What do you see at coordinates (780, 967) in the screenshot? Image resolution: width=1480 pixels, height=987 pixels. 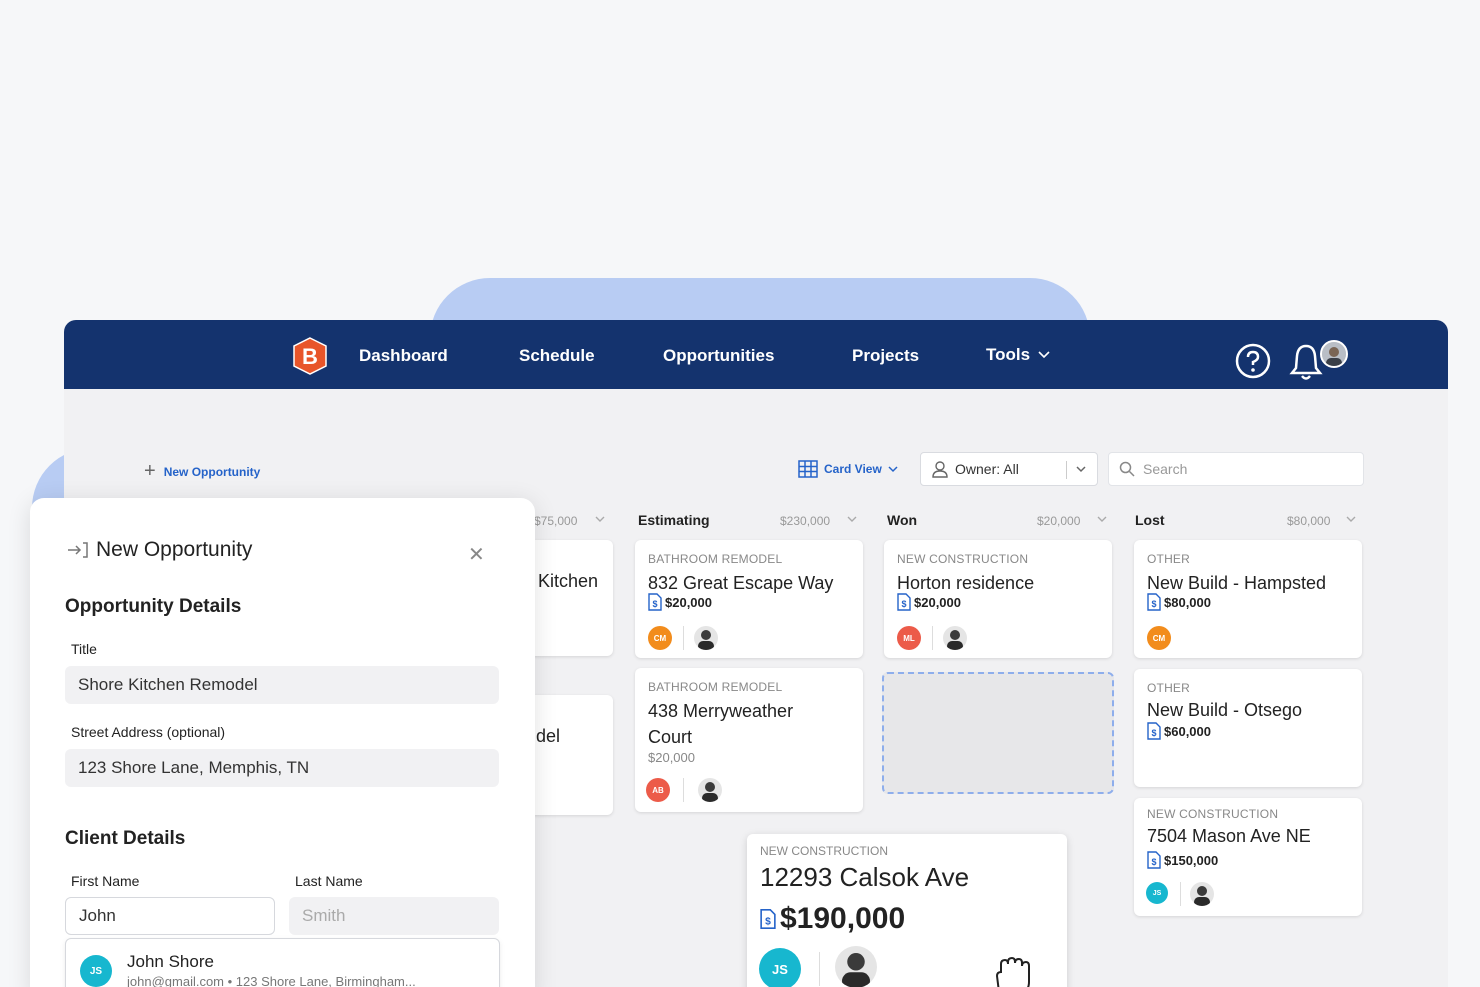 I see `assignee-avatar: JS` at bounding box center [780, 967].